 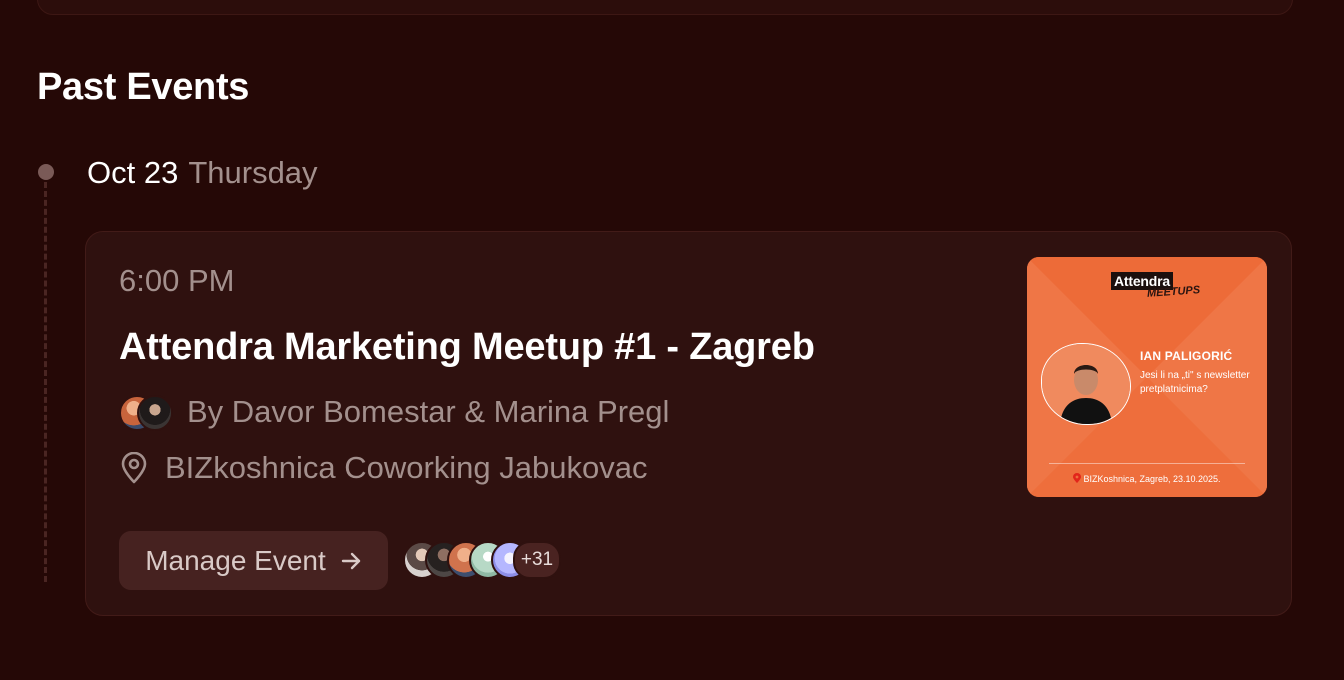 I want to click on date-weekday: Thursday, so click(x=253, y=172).